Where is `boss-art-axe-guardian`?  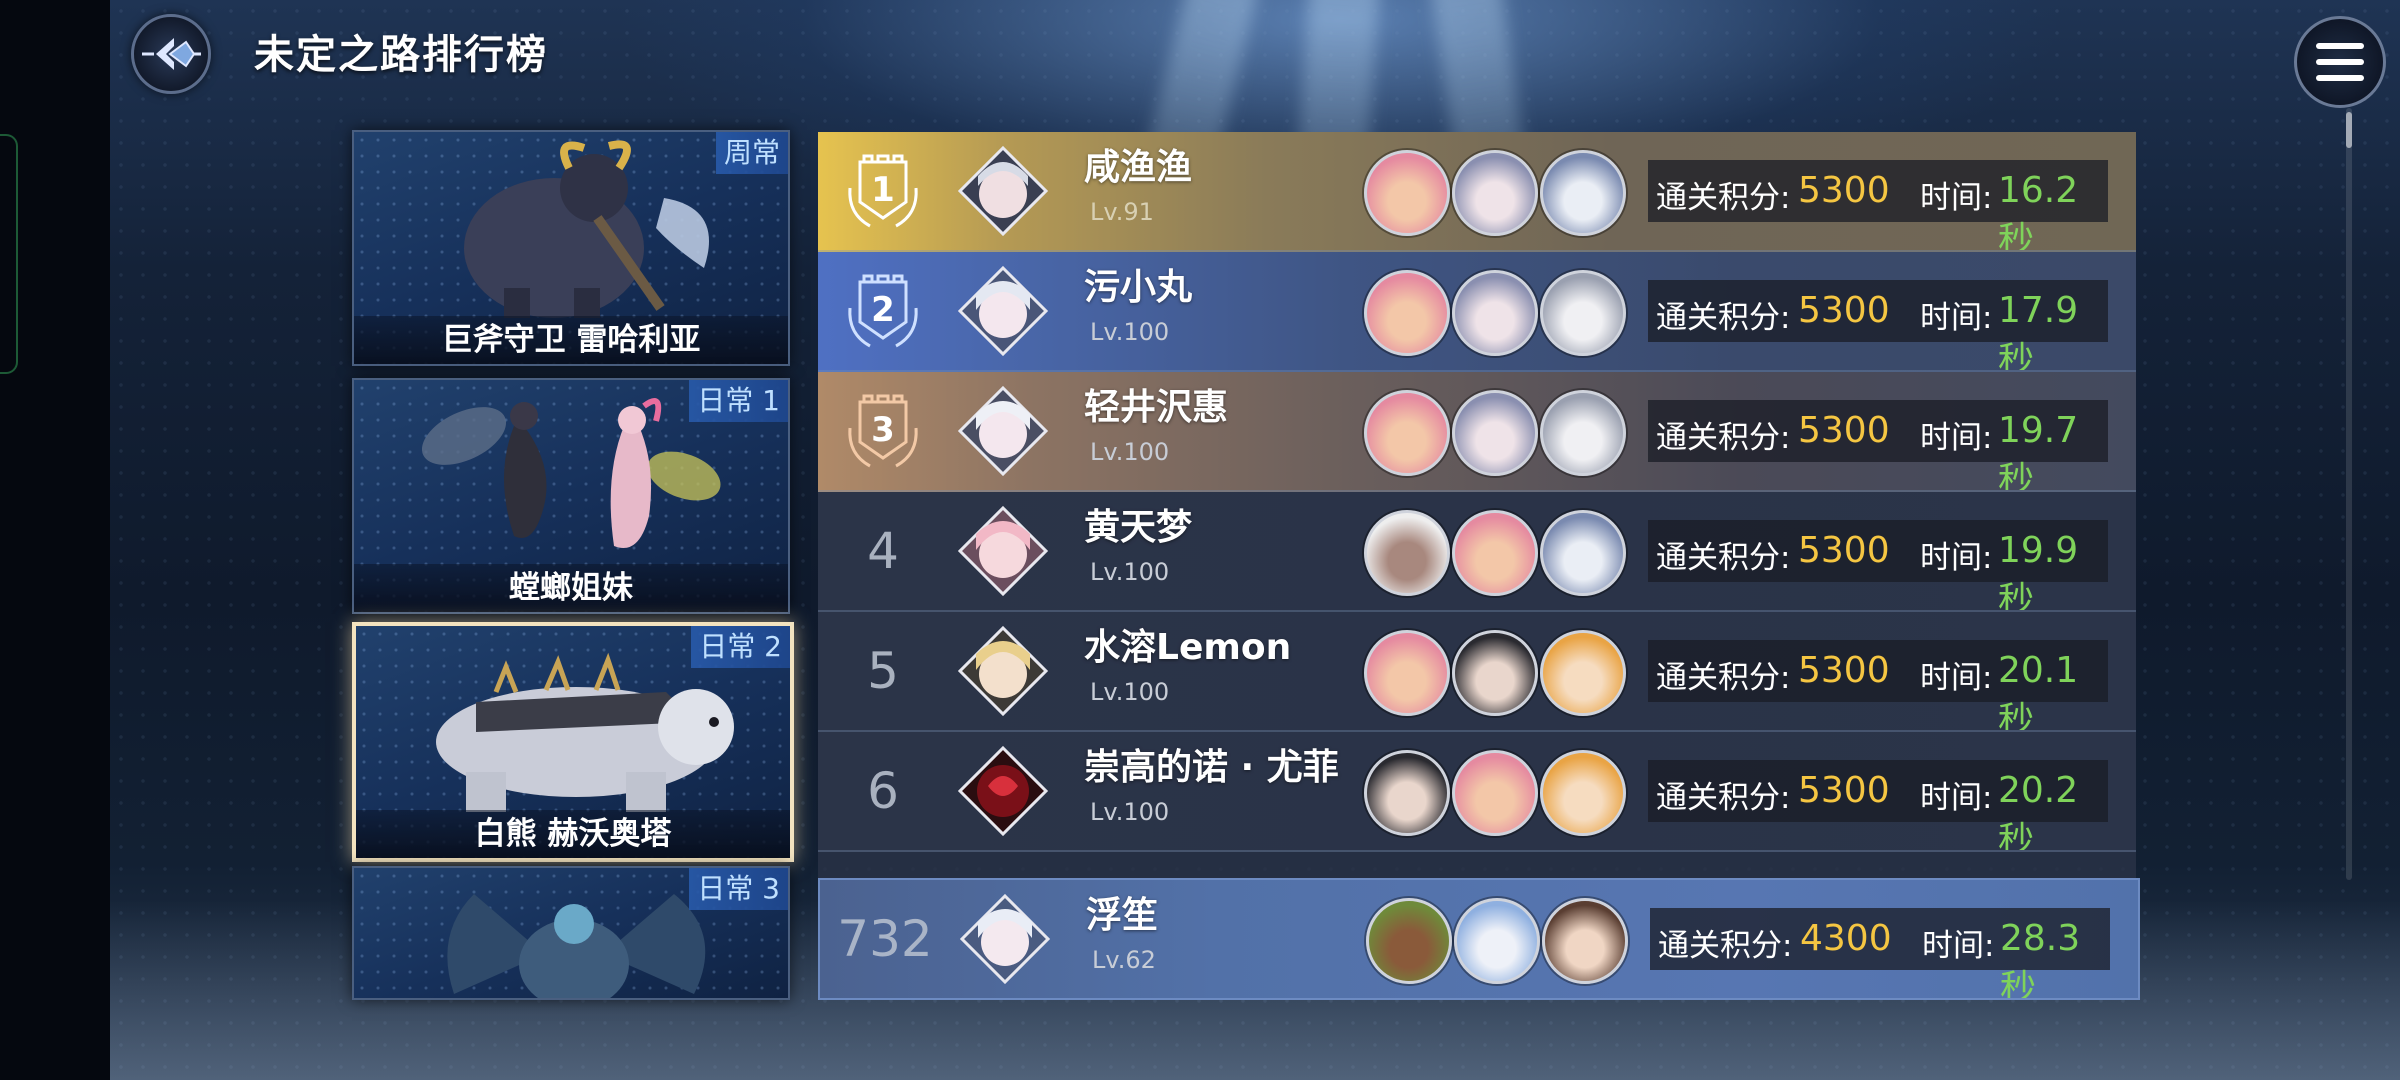 boss-art-axe-guardian is located at coordinates (586, 229).